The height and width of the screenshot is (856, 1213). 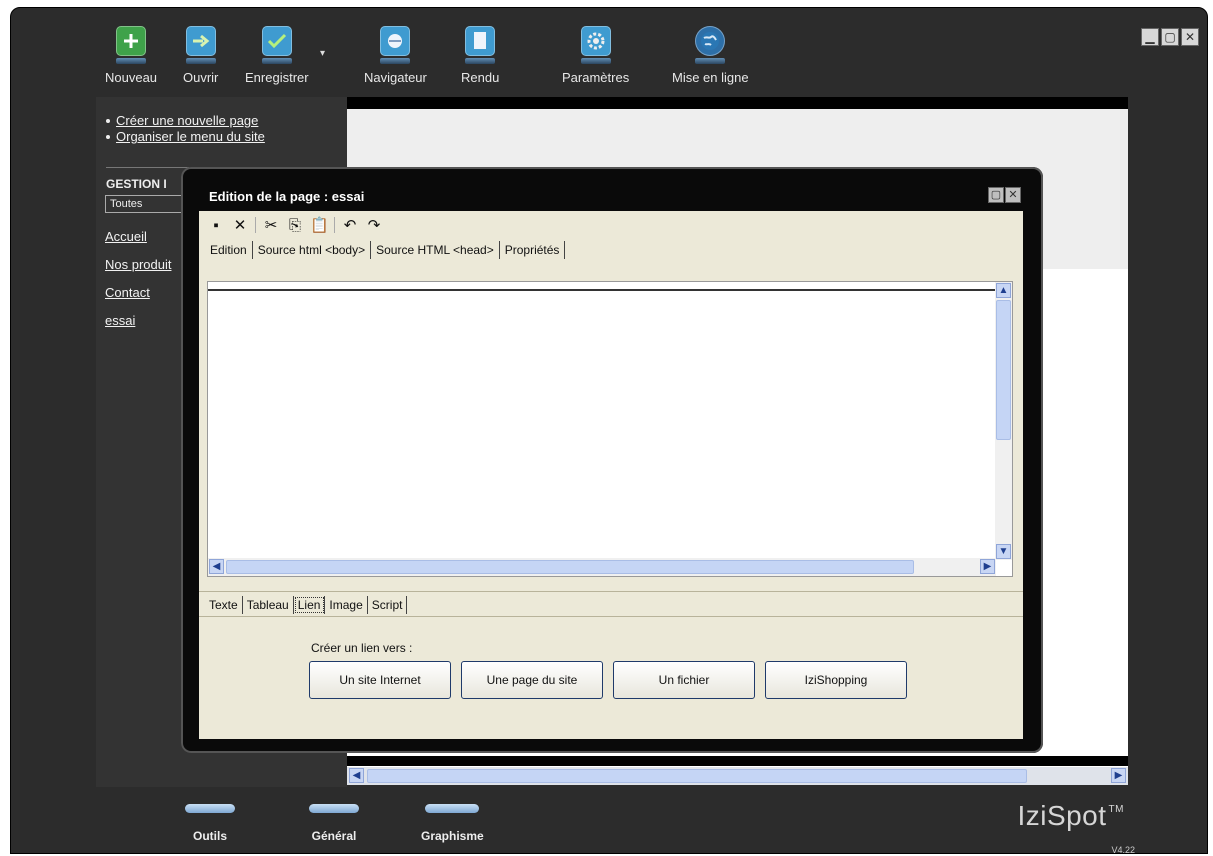 I want to click on tab-proprietes: Propriétés, so click(x=532, y=250).